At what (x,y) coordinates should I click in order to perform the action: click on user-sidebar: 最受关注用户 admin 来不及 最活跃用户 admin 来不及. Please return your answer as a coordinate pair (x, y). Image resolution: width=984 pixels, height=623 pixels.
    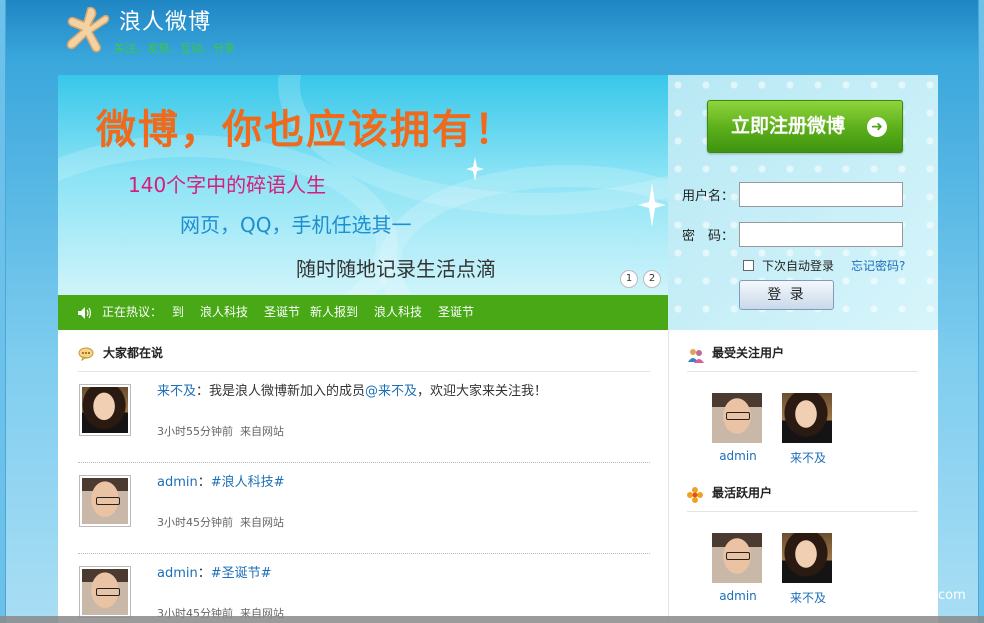
    Looking at the image, I should click on (803, 476).